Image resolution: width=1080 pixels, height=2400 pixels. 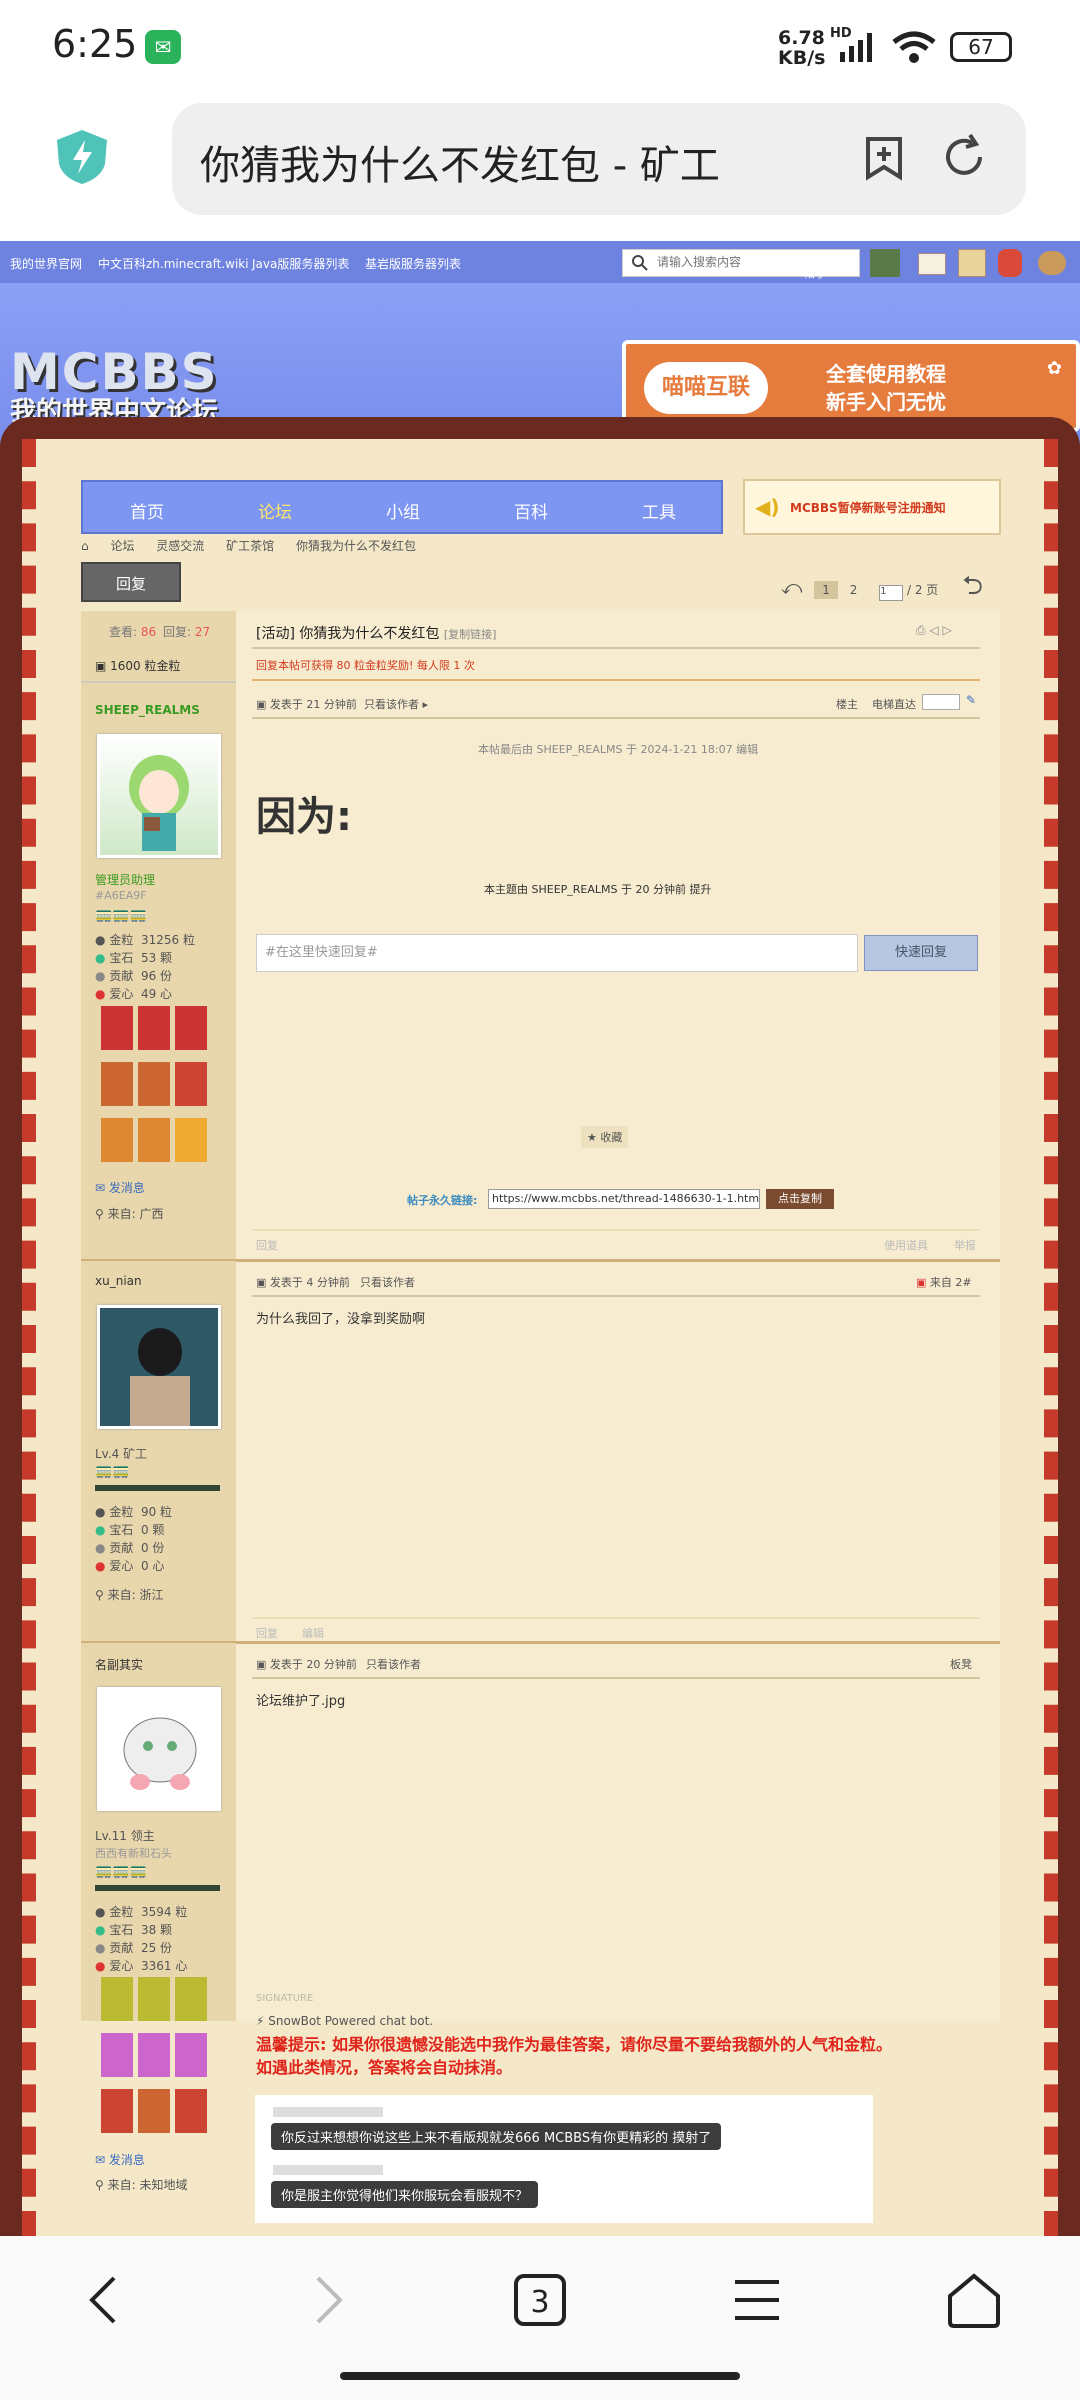 What do you see at coordinates (100, 1512) in the screenshot?
I see `gold-icon: ●` at bounding box center [100, 1512].